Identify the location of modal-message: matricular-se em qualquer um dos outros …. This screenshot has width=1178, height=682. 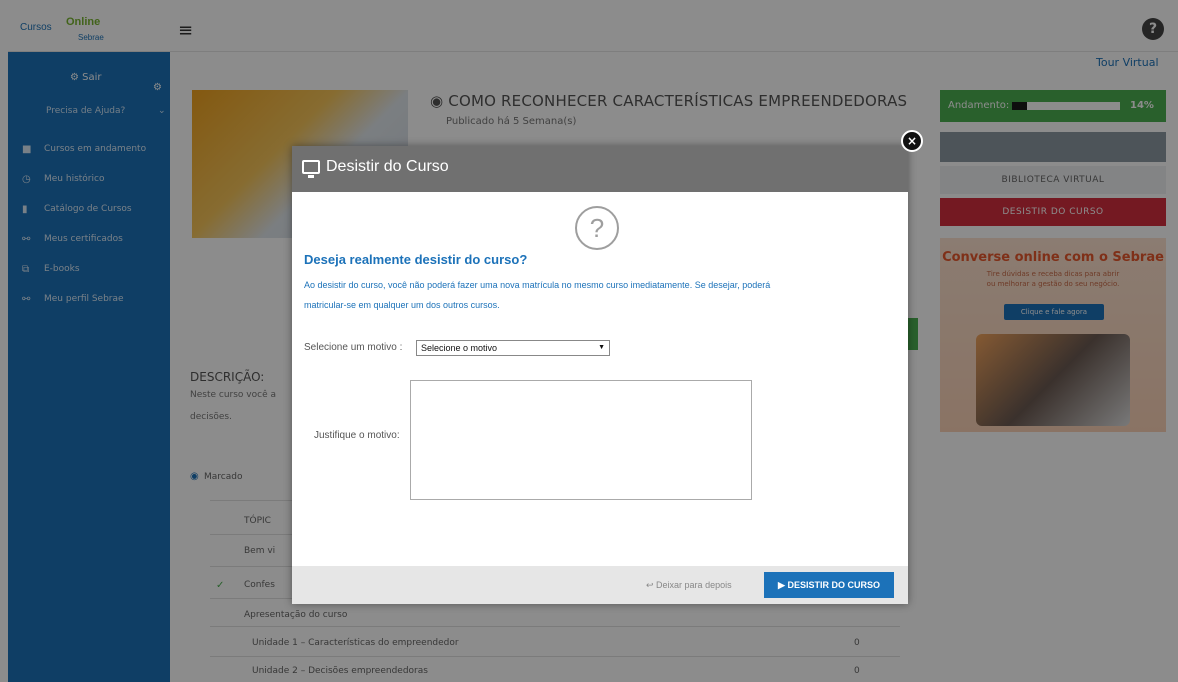
(402, 305).